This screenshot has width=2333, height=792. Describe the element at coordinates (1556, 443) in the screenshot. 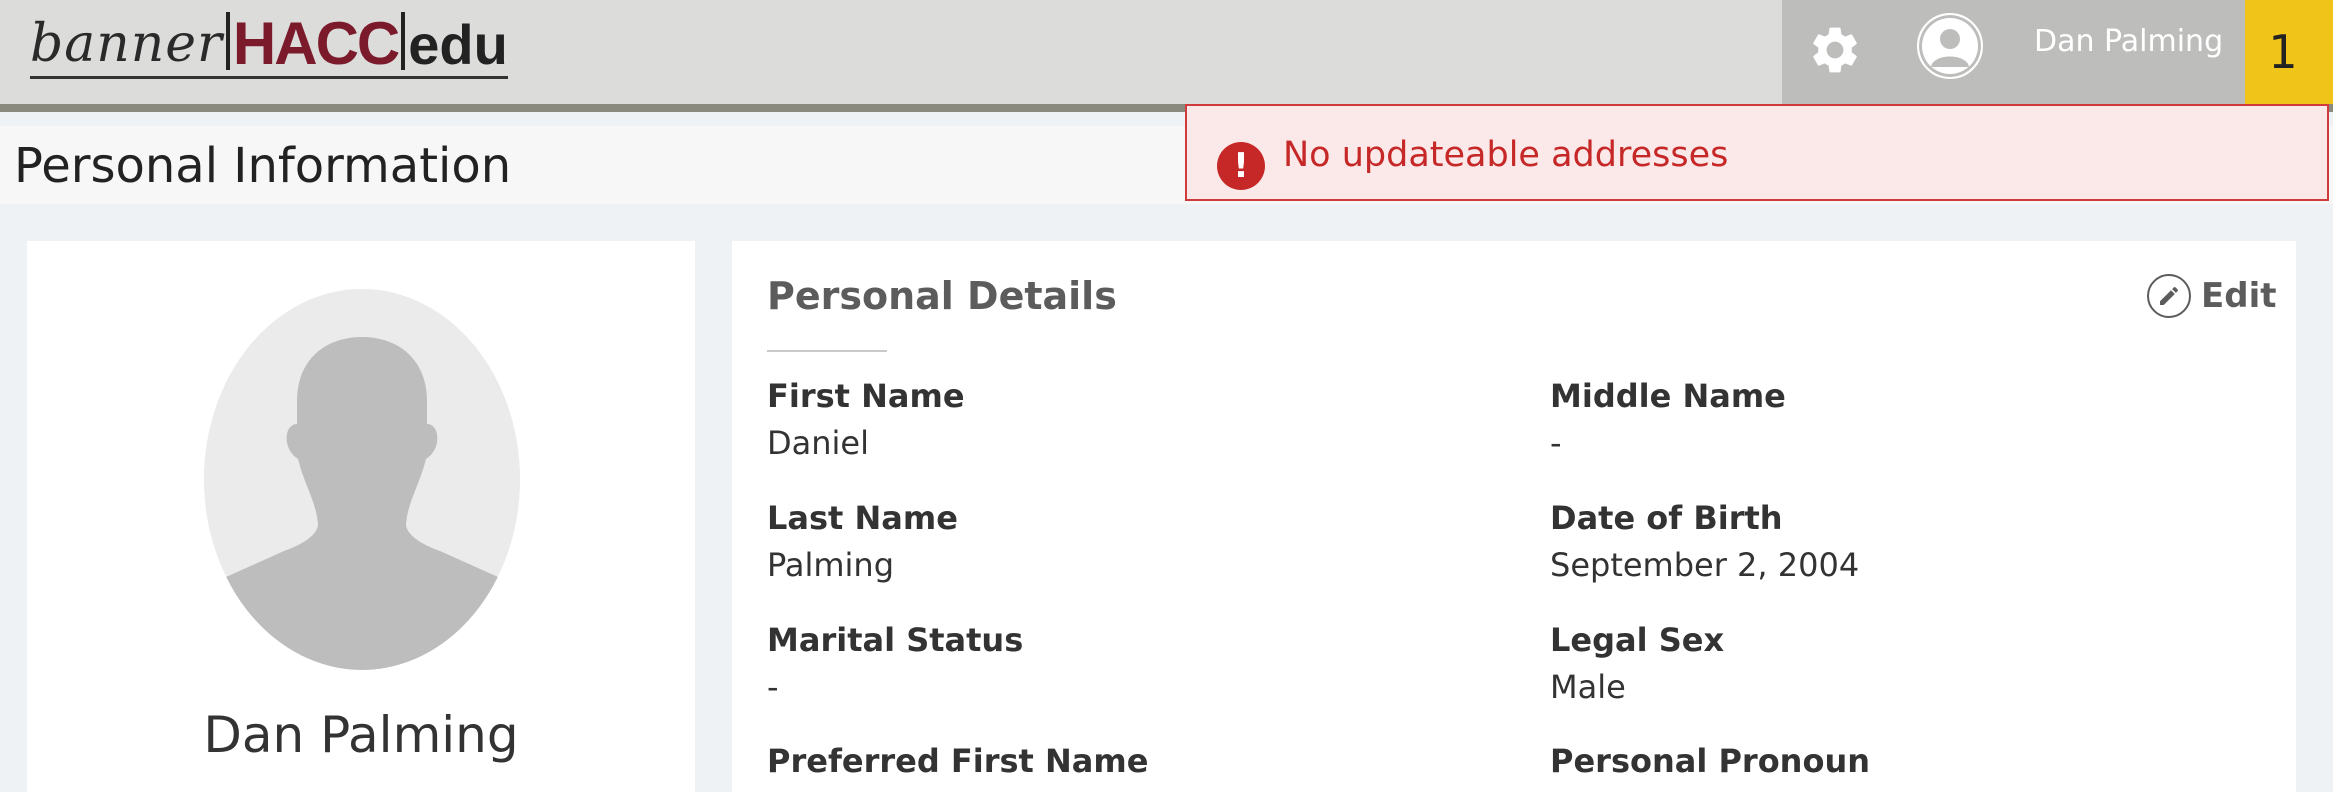

I see `middle-name-value: -` at that location.